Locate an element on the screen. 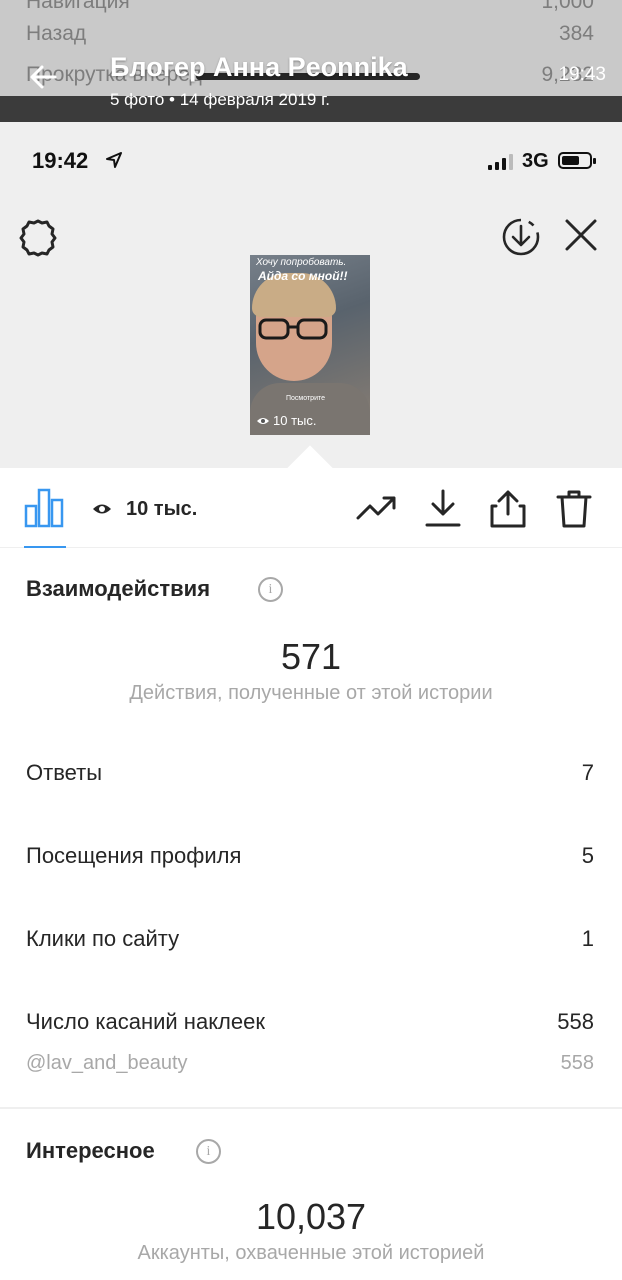 Image resolution: width=622 pixels, height=1280 pixels. sticker-handle: @lav_and_beauty is located at coordinates (107, 1063).